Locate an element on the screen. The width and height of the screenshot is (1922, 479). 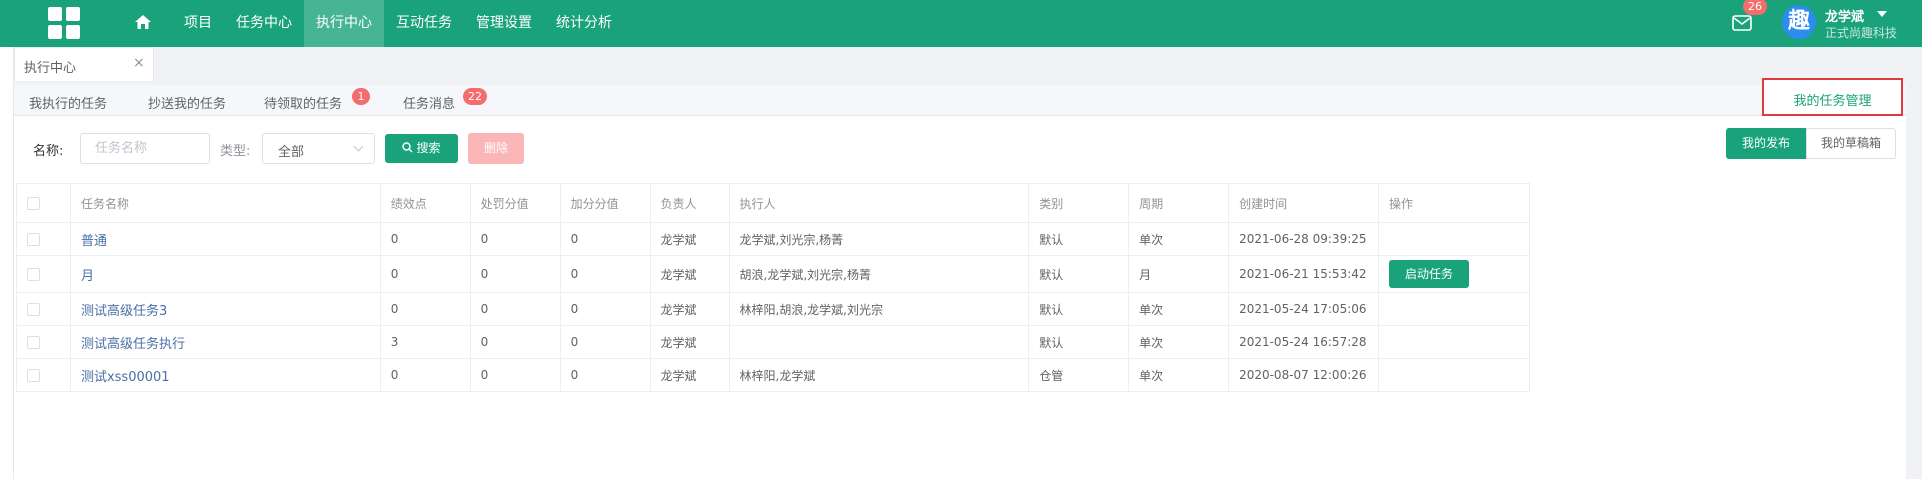
column-header: 执行人 is located at coordinates (879, 203).